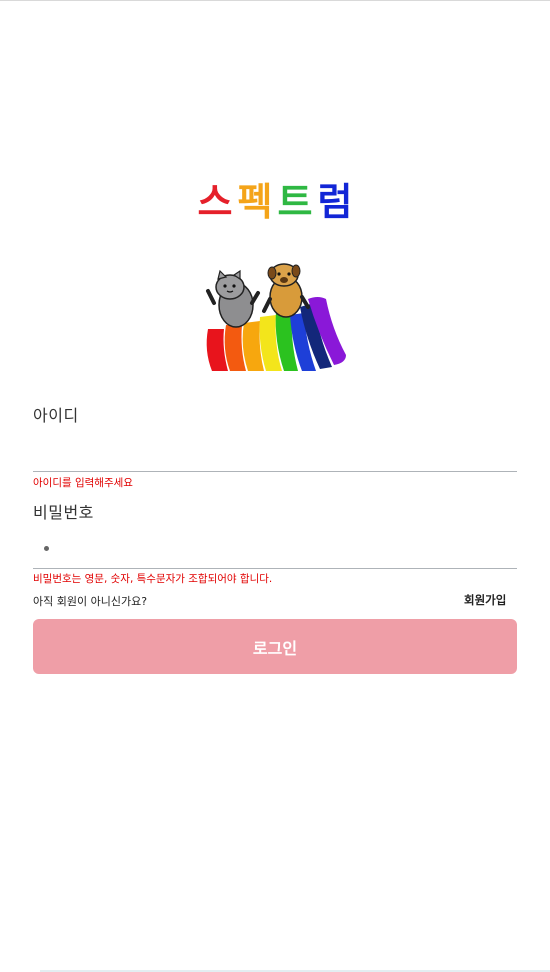  I want to click on brand-letter-4: 럼, so click(335, 202).